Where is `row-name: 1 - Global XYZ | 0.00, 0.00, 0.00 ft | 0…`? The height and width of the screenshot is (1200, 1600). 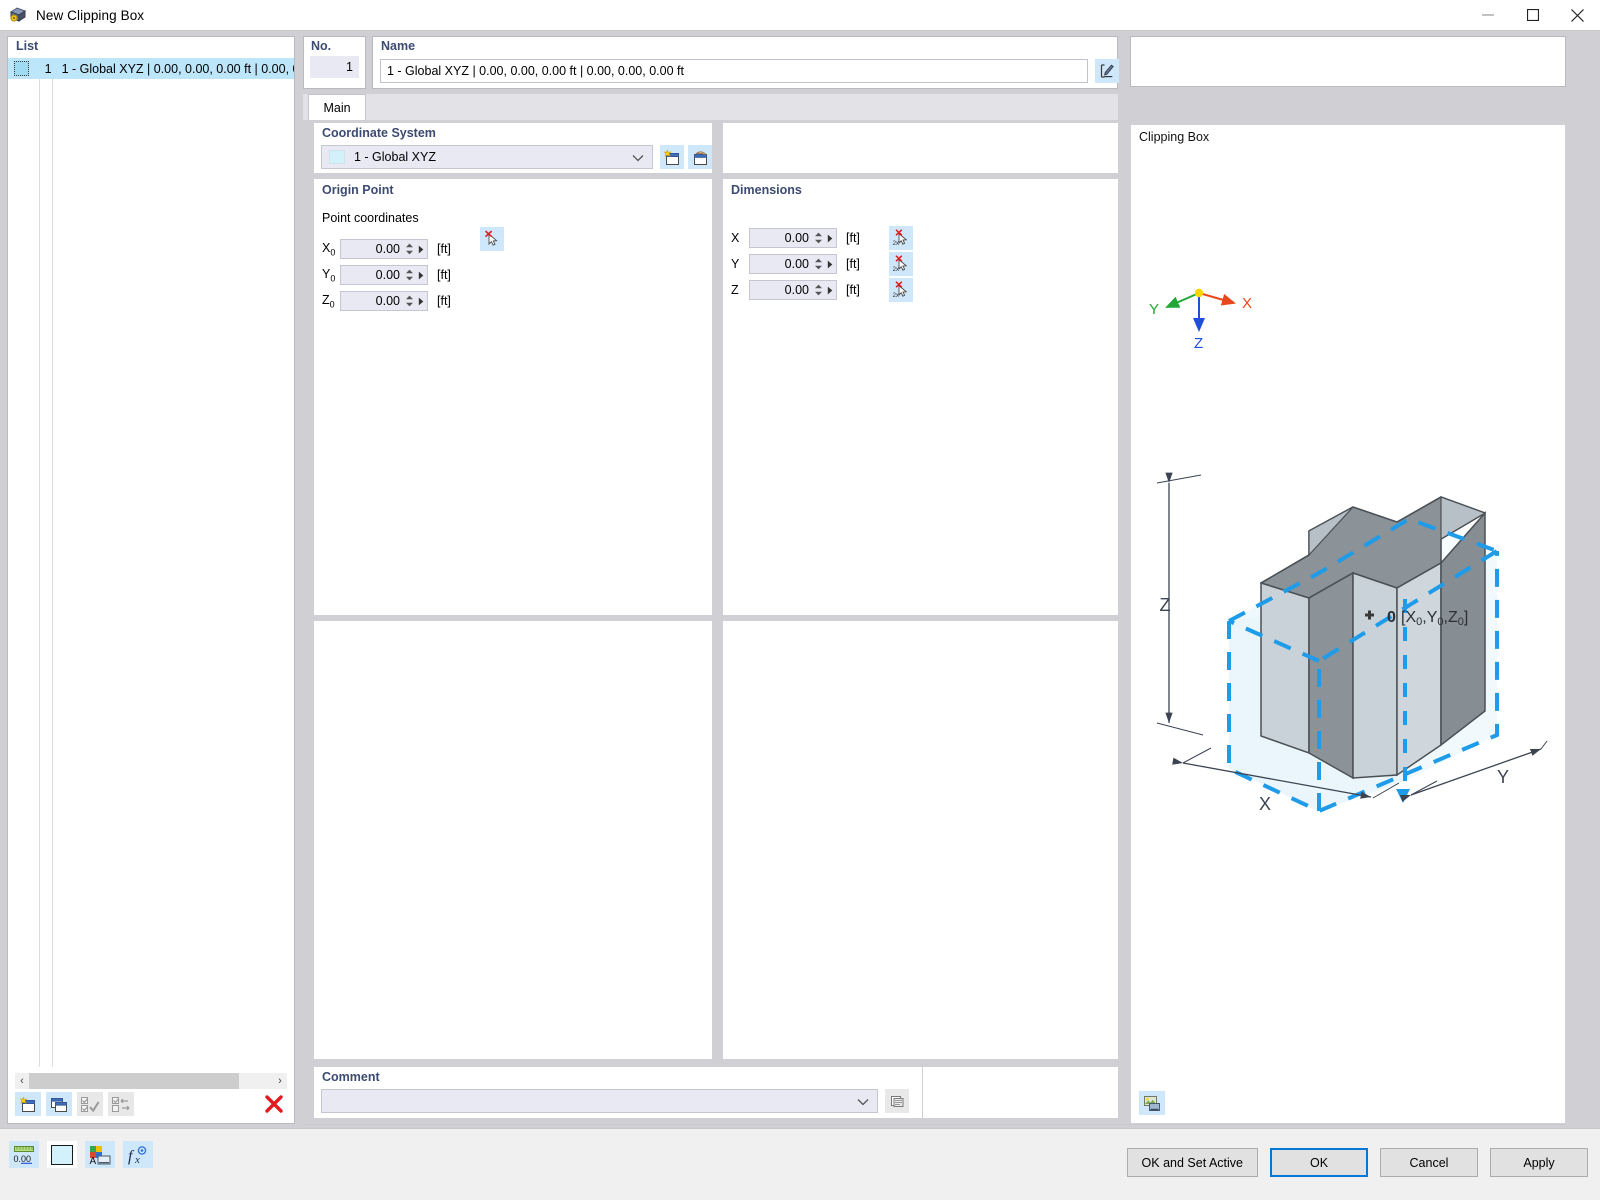 row-name: 1 - Global XYZ | 0.00, 0.00, 0.00 ft | 0… is located at coordinates (177, 68).